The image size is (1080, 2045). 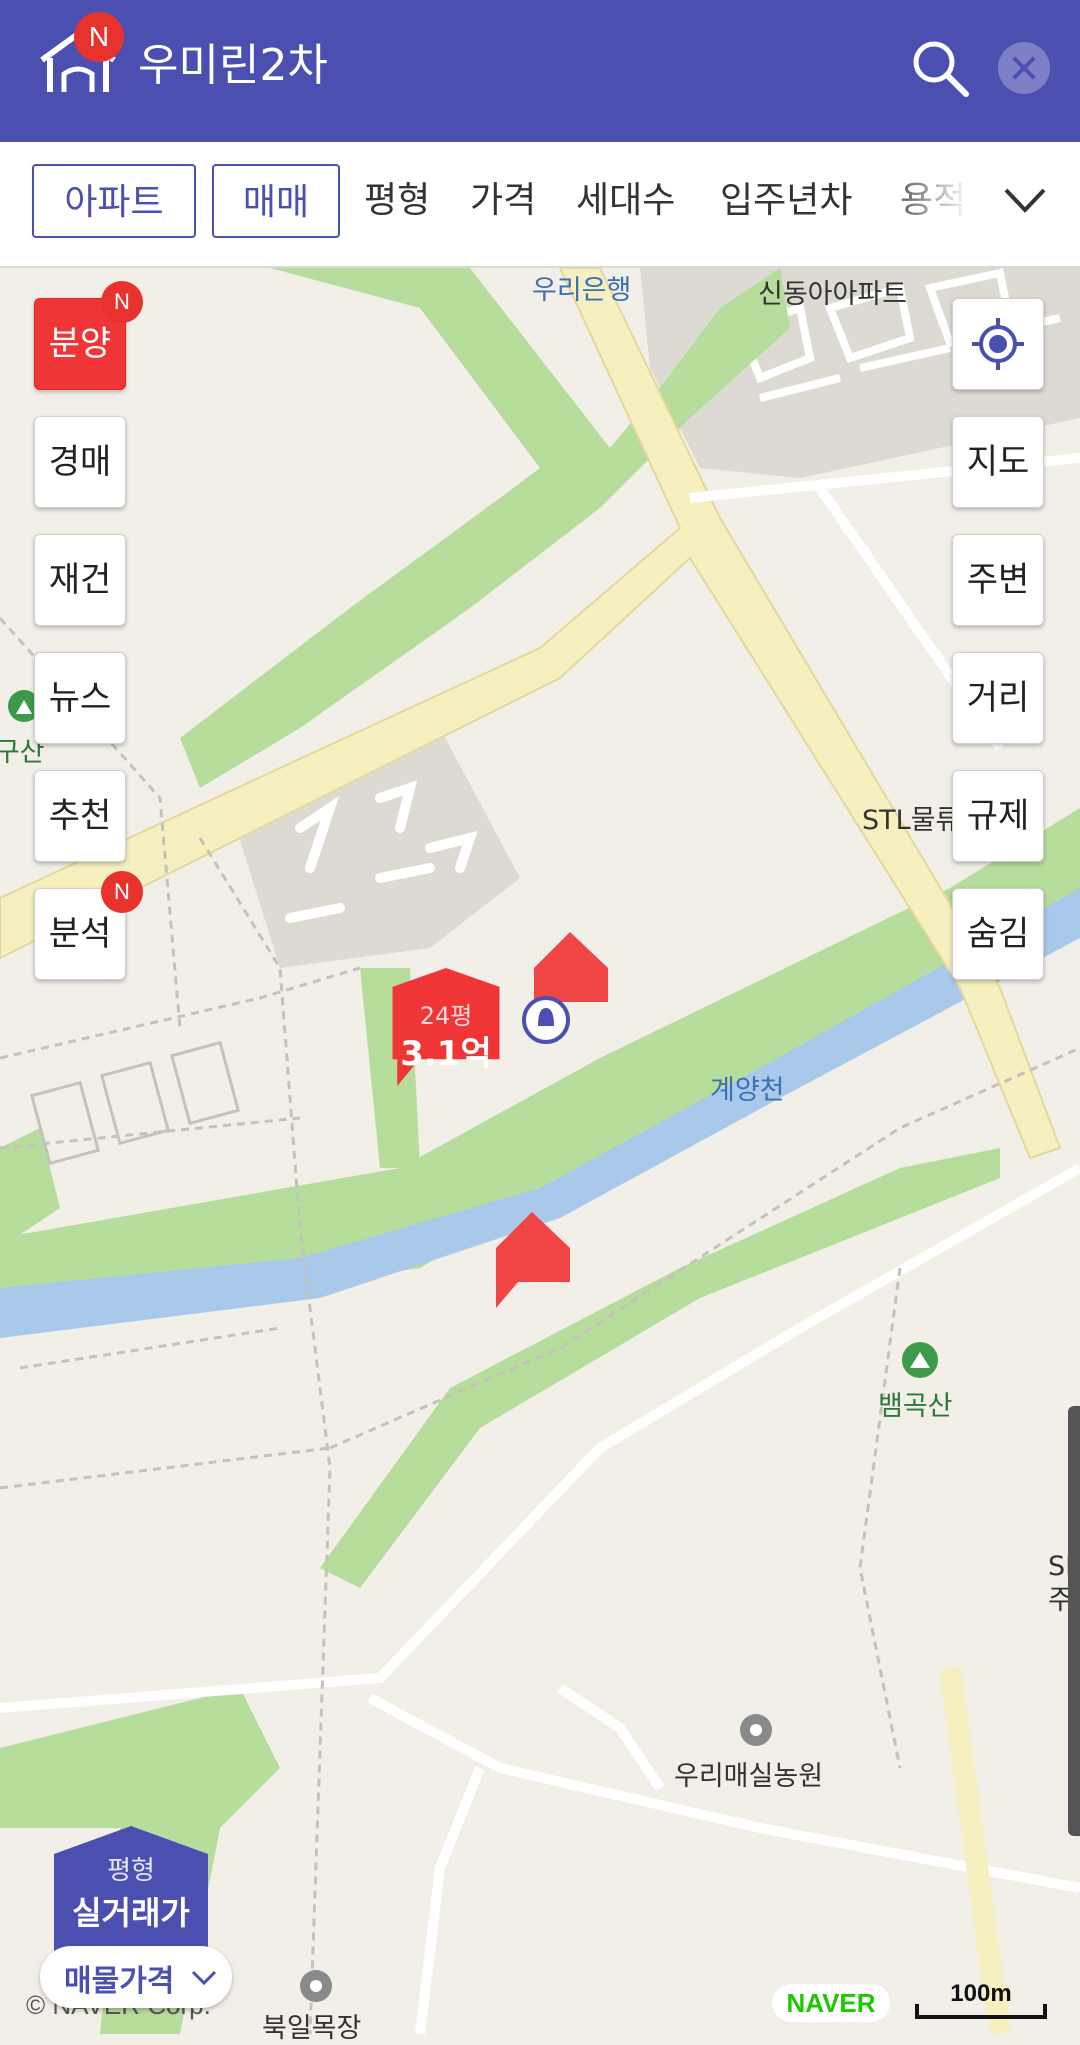 What do you see at coordinates (131, 1891) in the screenshot?
I see `price-type-button: 평형 실거래가` at bounding box center [131, 1891].